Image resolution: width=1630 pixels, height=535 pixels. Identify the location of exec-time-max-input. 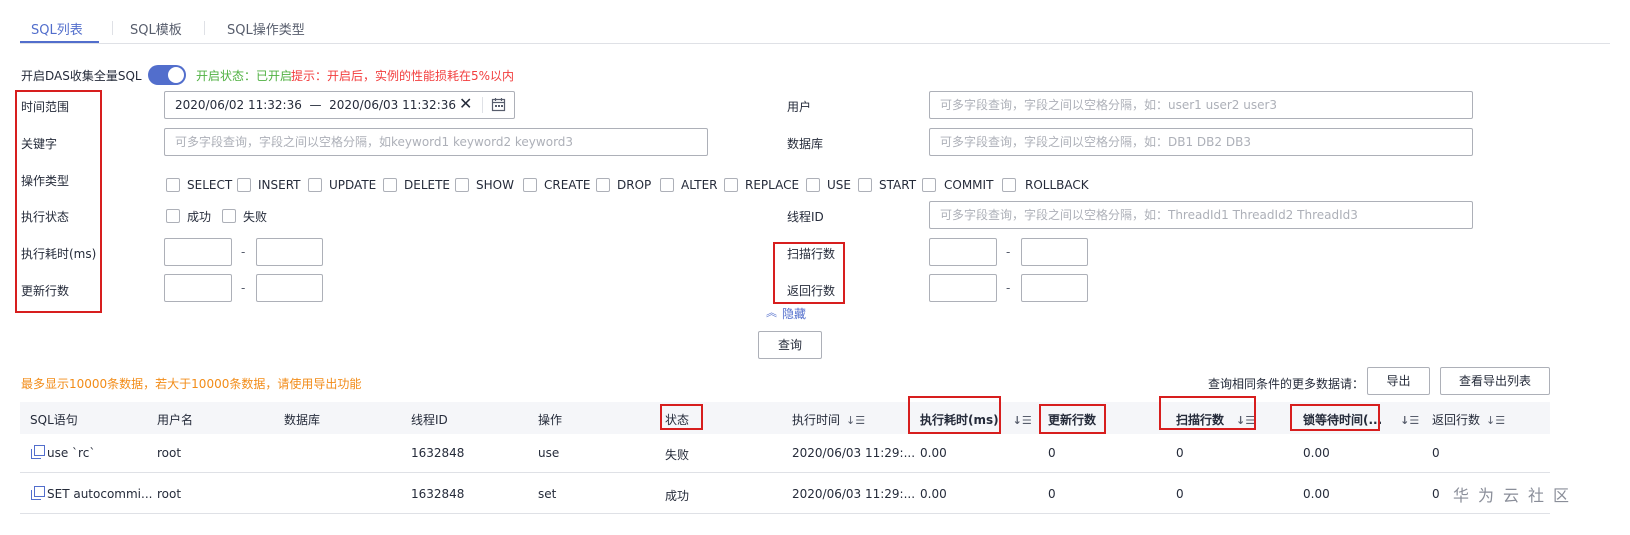
(289, 252).